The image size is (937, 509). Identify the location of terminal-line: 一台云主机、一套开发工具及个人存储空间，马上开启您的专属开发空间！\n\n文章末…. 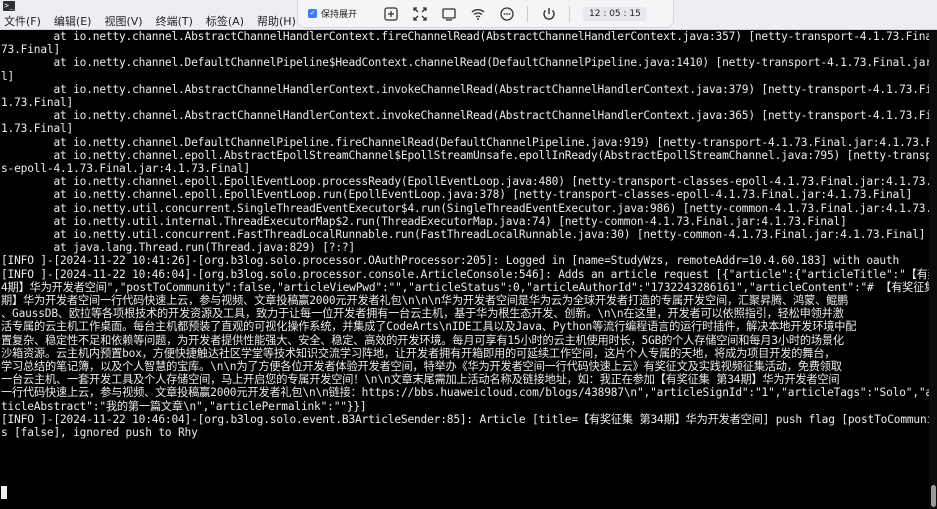
(420, 380).